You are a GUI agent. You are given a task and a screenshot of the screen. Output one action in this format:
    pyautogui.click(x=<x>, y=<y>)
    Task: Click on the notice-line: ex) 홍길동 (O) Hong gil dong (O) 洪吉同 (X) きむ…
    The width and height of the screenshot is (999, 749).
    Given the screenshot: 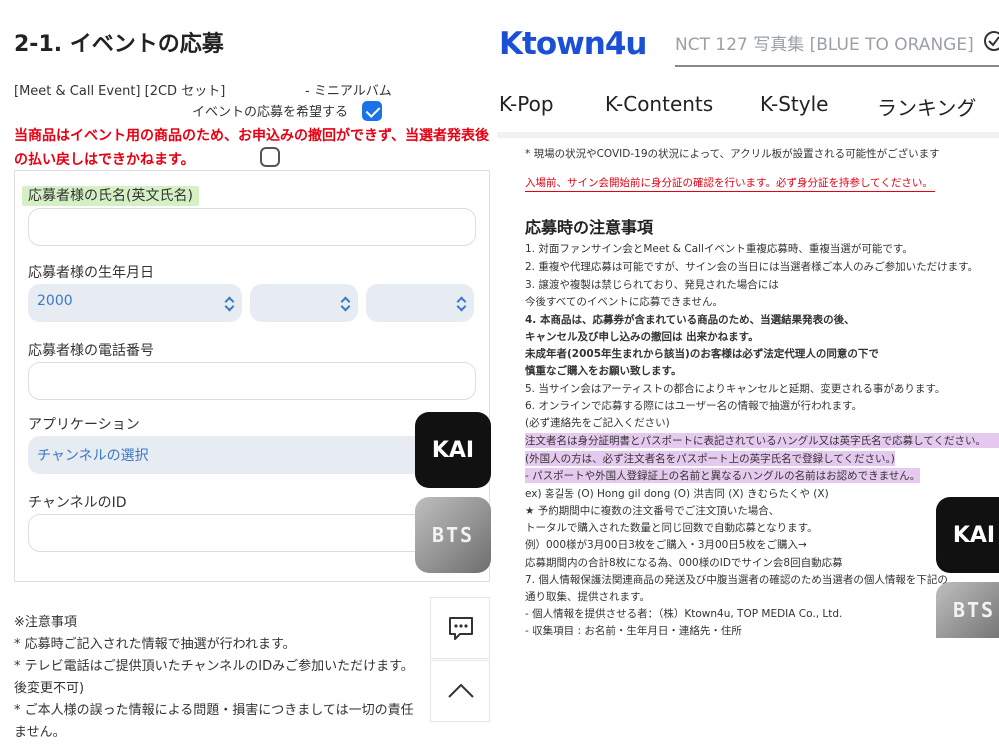 What is the action you would take?
    pyautogui.click(x=677, y=494)
    